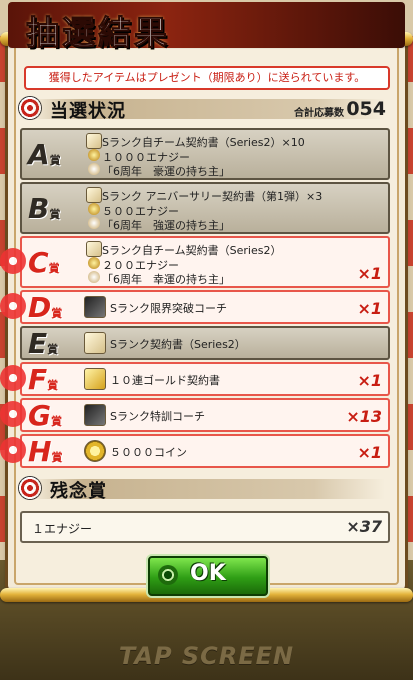 Image resolution: width=413 pixels, height=680 pixels. I want to click on prize-line: Sランク限界突破コーチ, so click(168, 308).